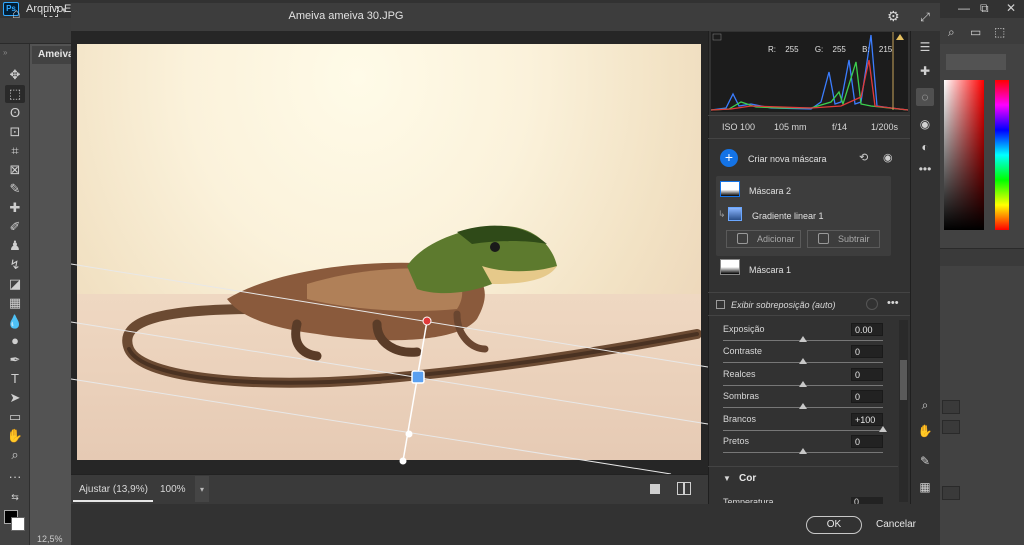 The image size is (1024, 545). Describe the element at coordinates (925, 17) in the screenshot. I see `fullscreen-icon: ⤢` at that location.